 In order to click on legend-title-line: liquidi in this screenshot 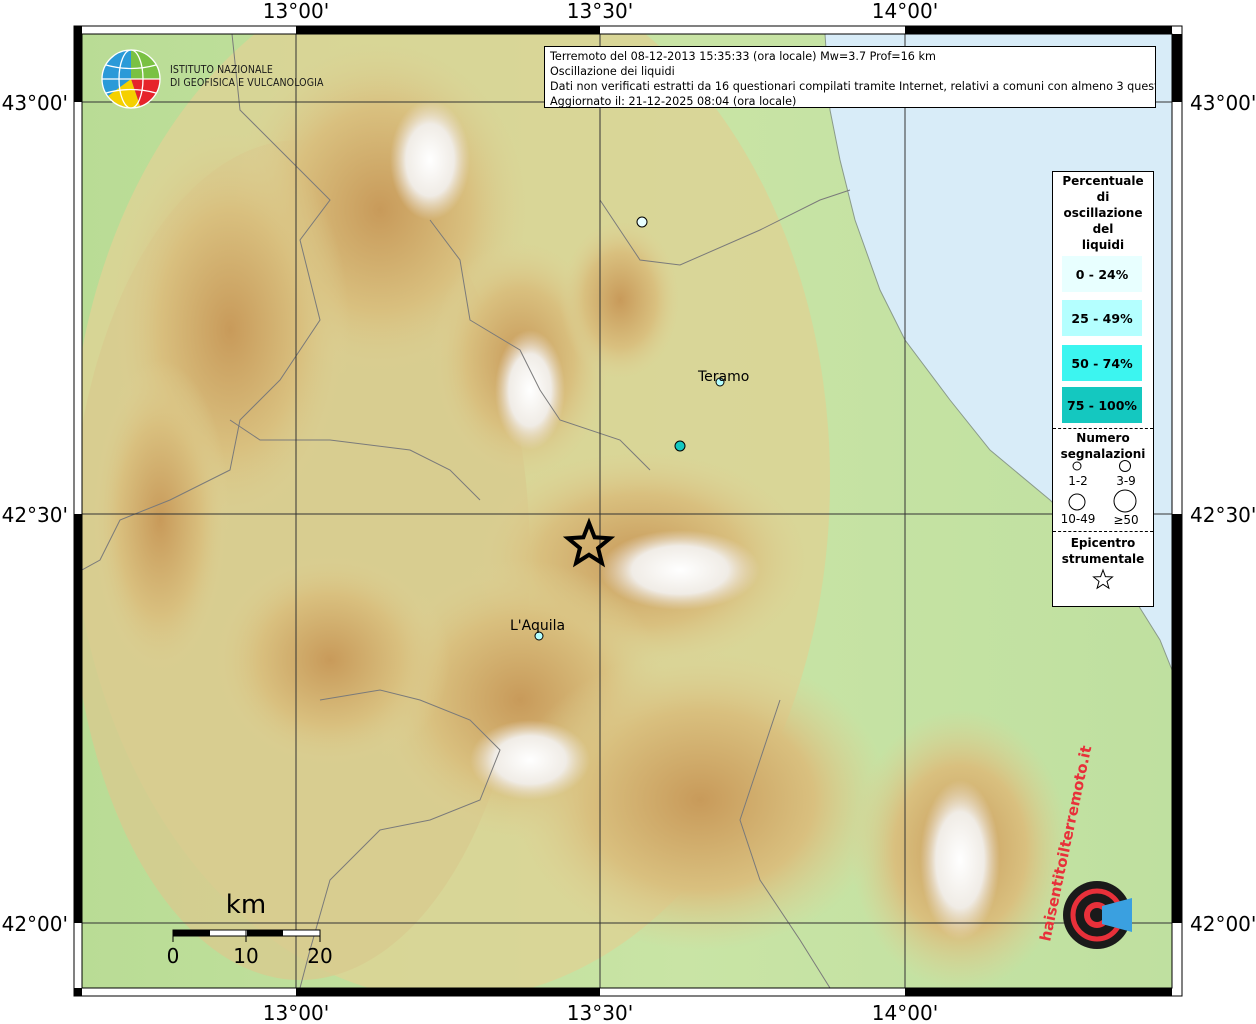, I will do `click(1103, 245)`.